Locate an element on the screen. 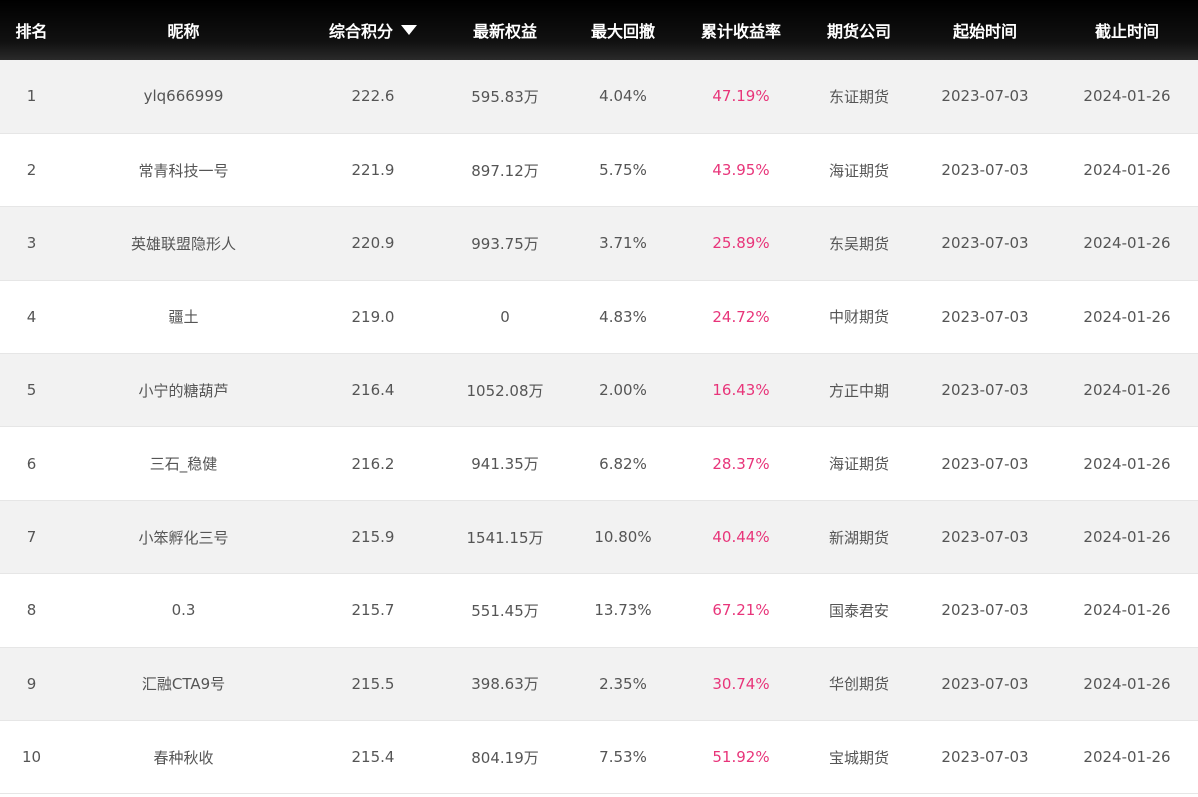  cell-company: 东证期货 is located at coordinates (858, 96).